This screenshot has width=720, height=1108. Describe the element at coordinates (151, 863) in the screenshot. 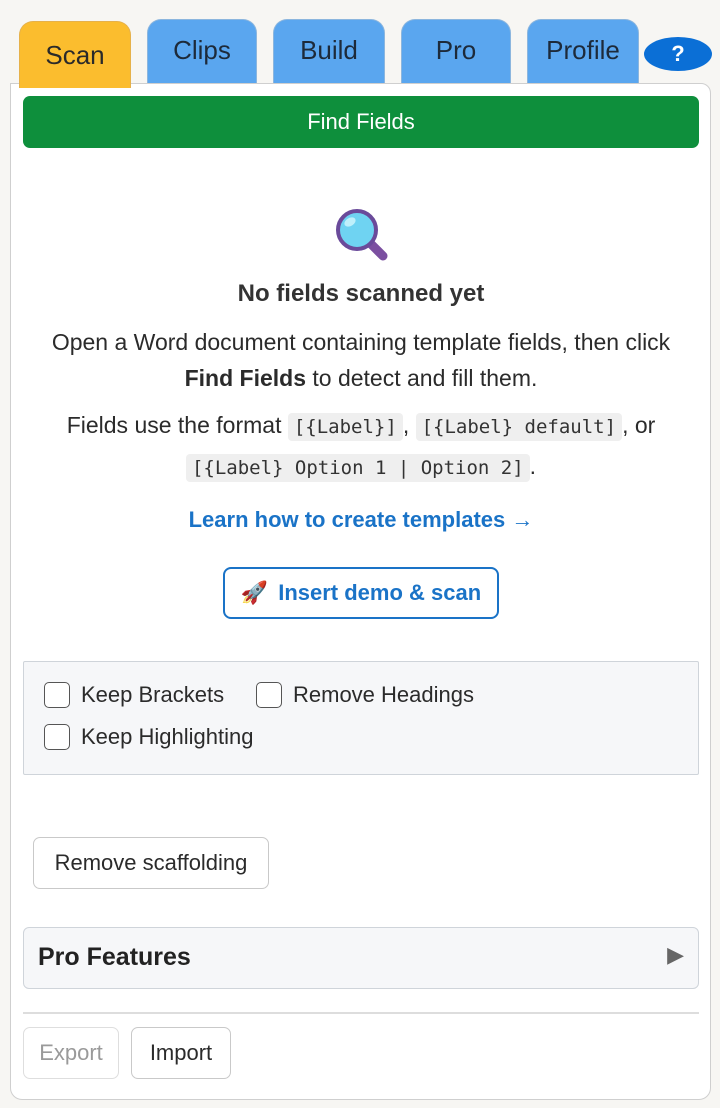

I see `remove-scaffolding-button: Remove scaffolding` at that location.